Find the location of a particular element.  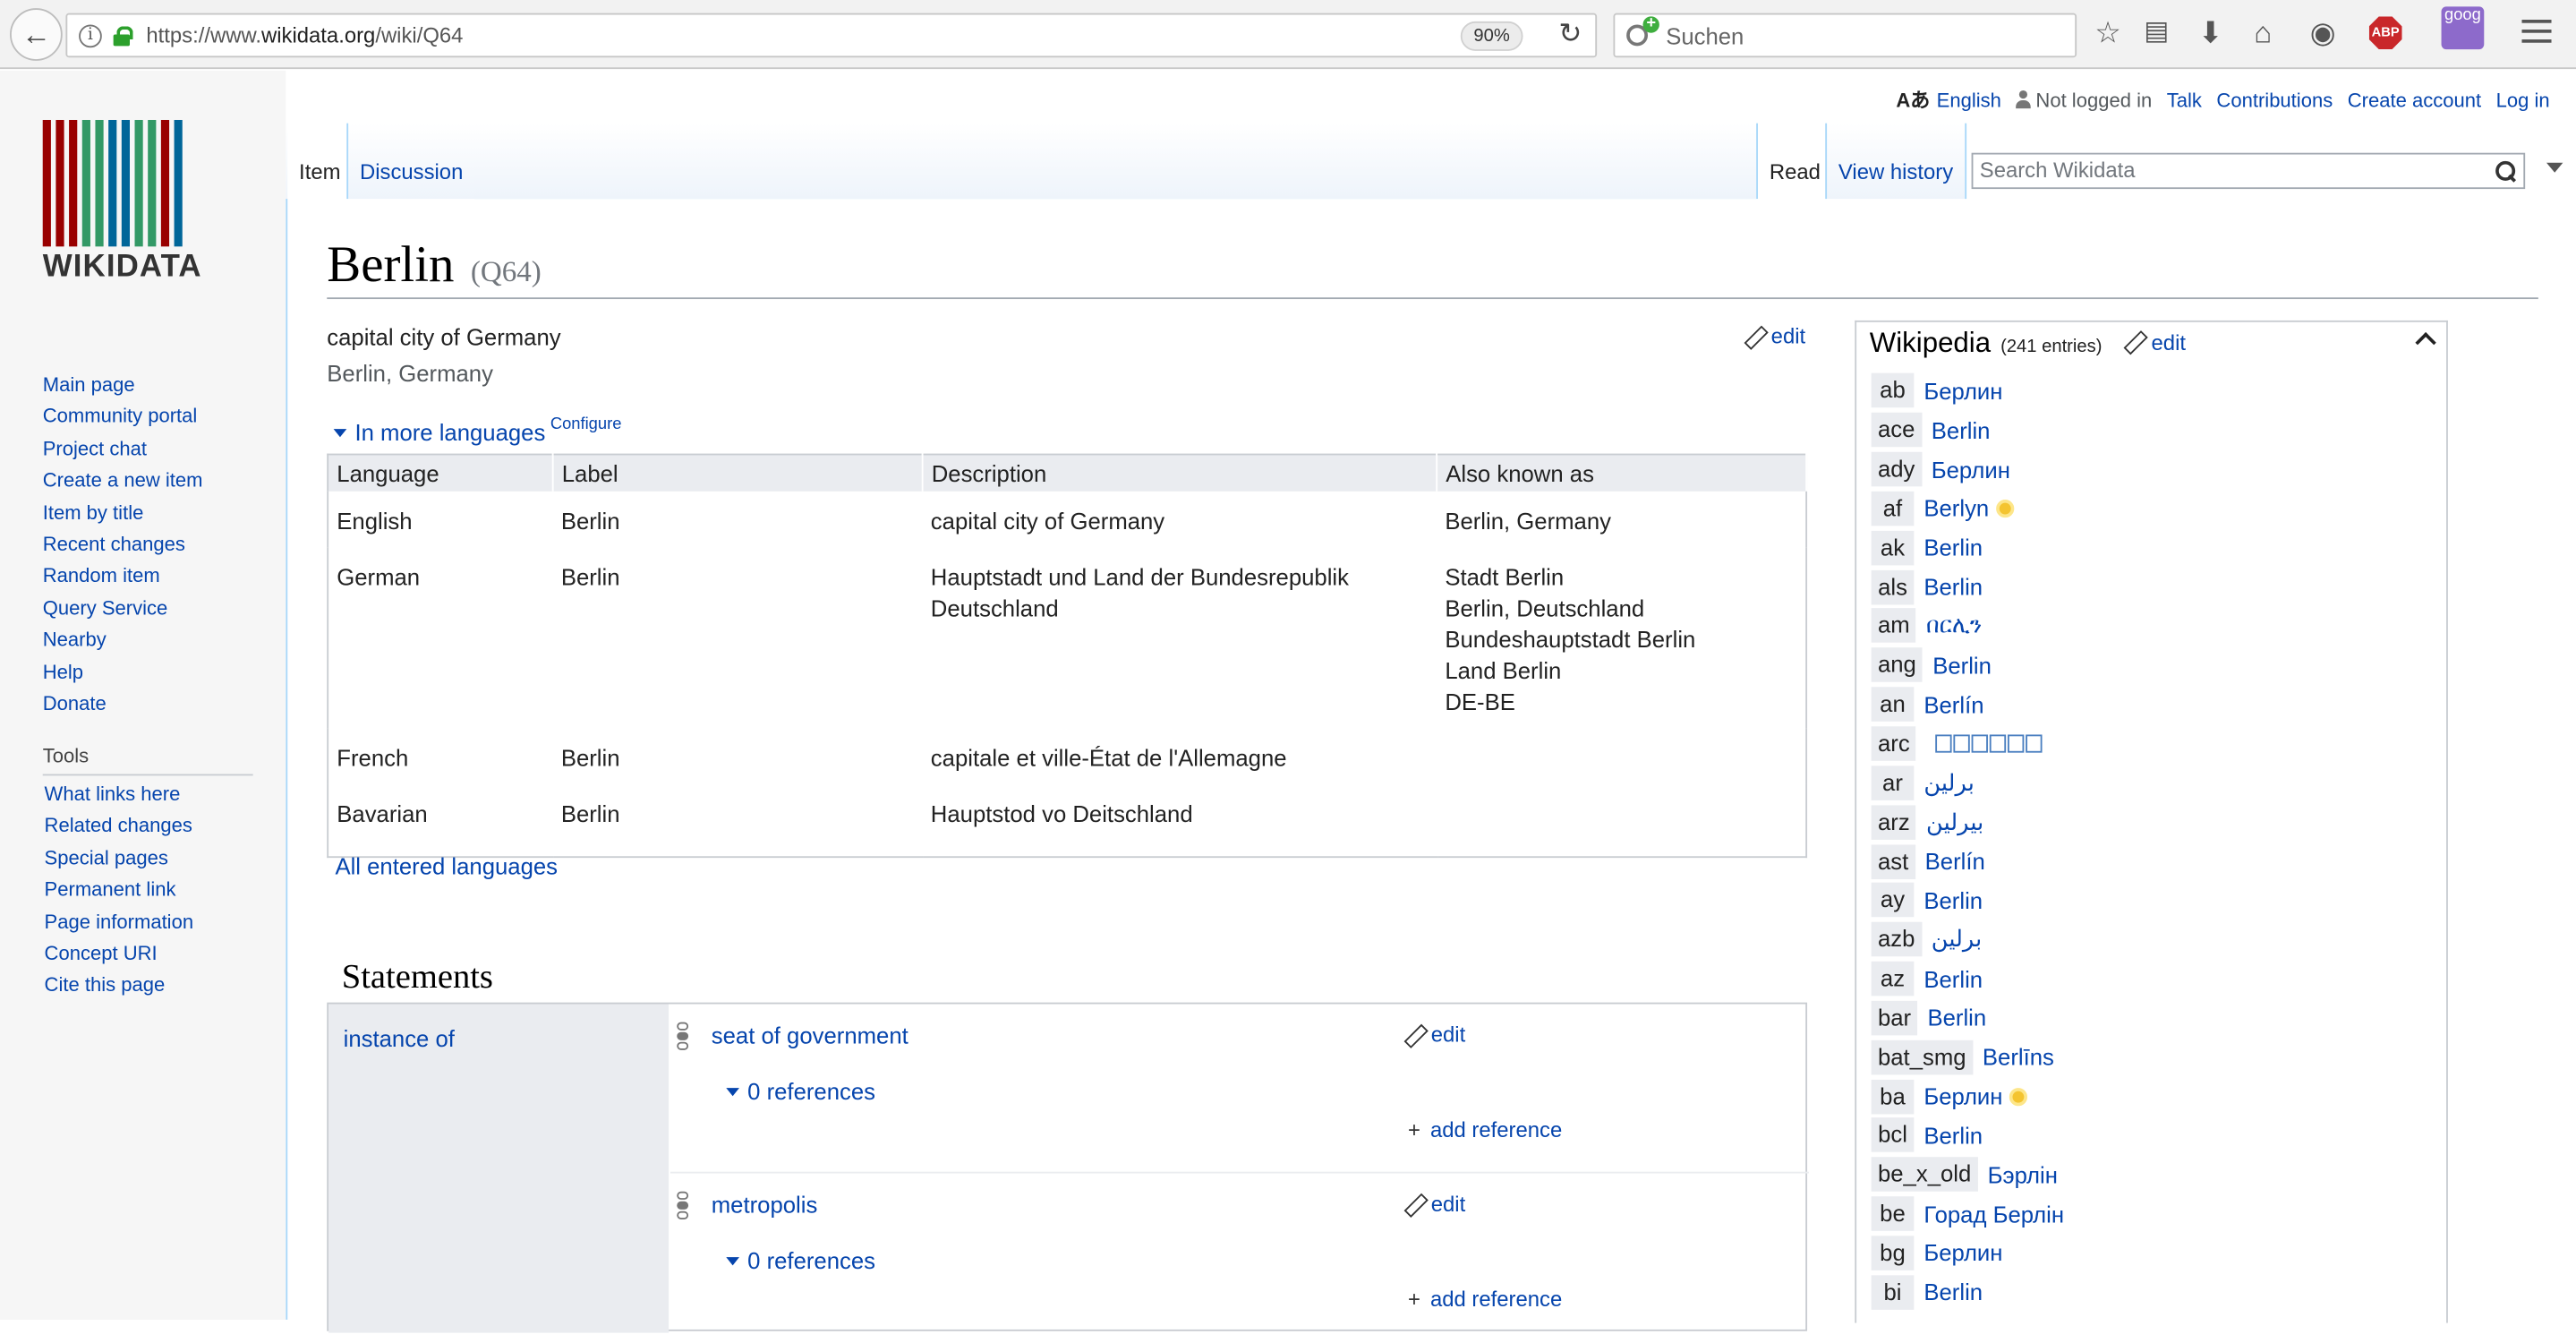

adblock-icon: ABP is located at coordinates (2385, 33).